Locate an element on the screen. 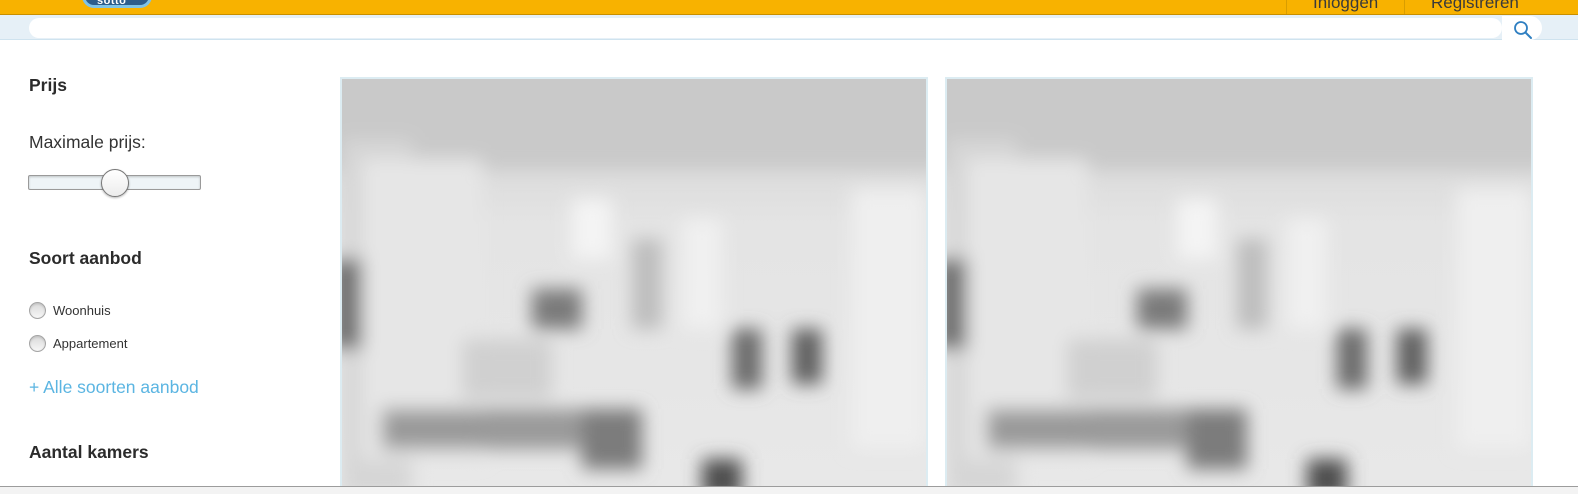  search-input is located at coordinates (765, 28).